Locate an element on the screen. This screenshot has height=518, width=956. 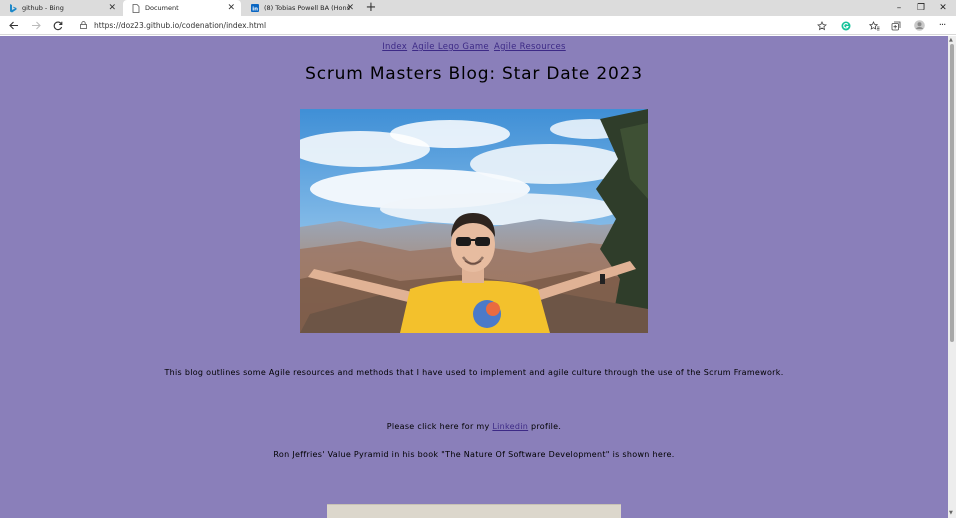
star-plus-icon is located at coordinates (822, 25).